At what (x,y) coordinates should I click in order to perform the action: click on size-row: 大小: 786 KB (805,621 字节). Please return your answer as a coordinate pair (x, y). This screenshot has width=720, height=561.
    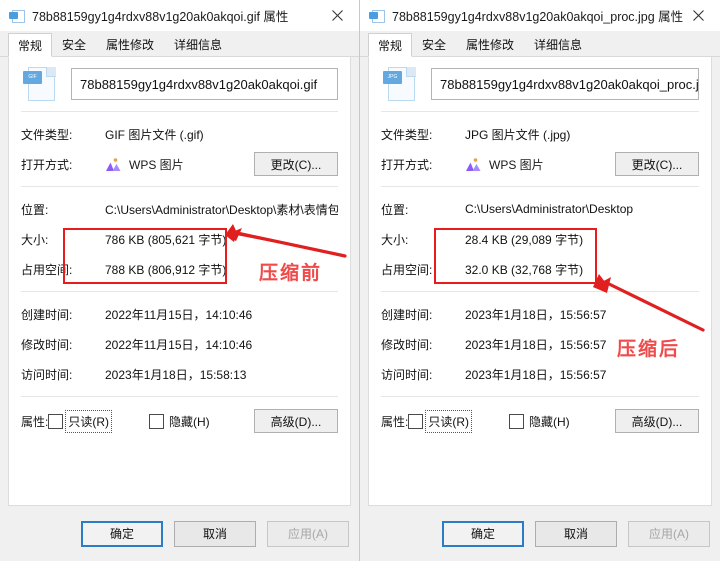
    Looking at the image, I should click on (179, 239).